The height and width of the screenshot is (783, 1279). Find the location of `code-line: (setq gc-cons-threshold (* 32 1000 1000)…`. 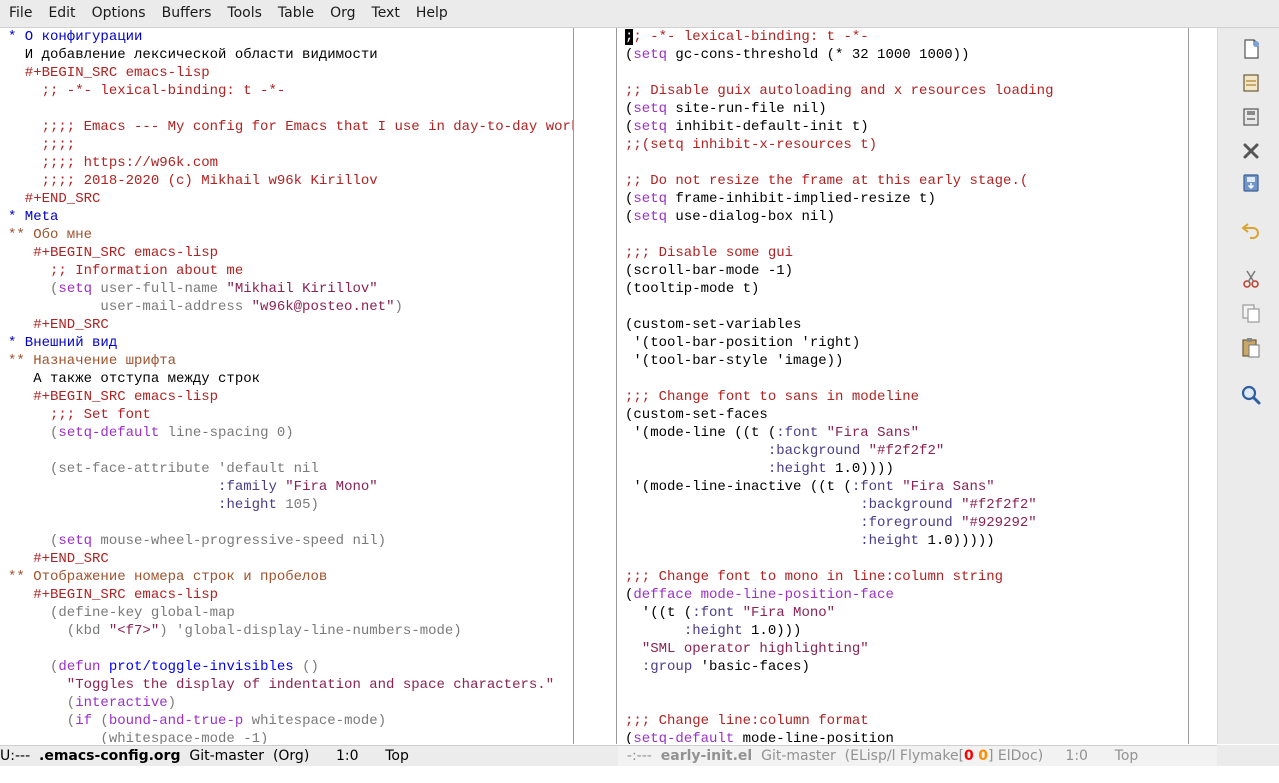

code-line: (setq gc-cons-threshold (* 32 1000 1000)… is located at coordinates (906, 55).